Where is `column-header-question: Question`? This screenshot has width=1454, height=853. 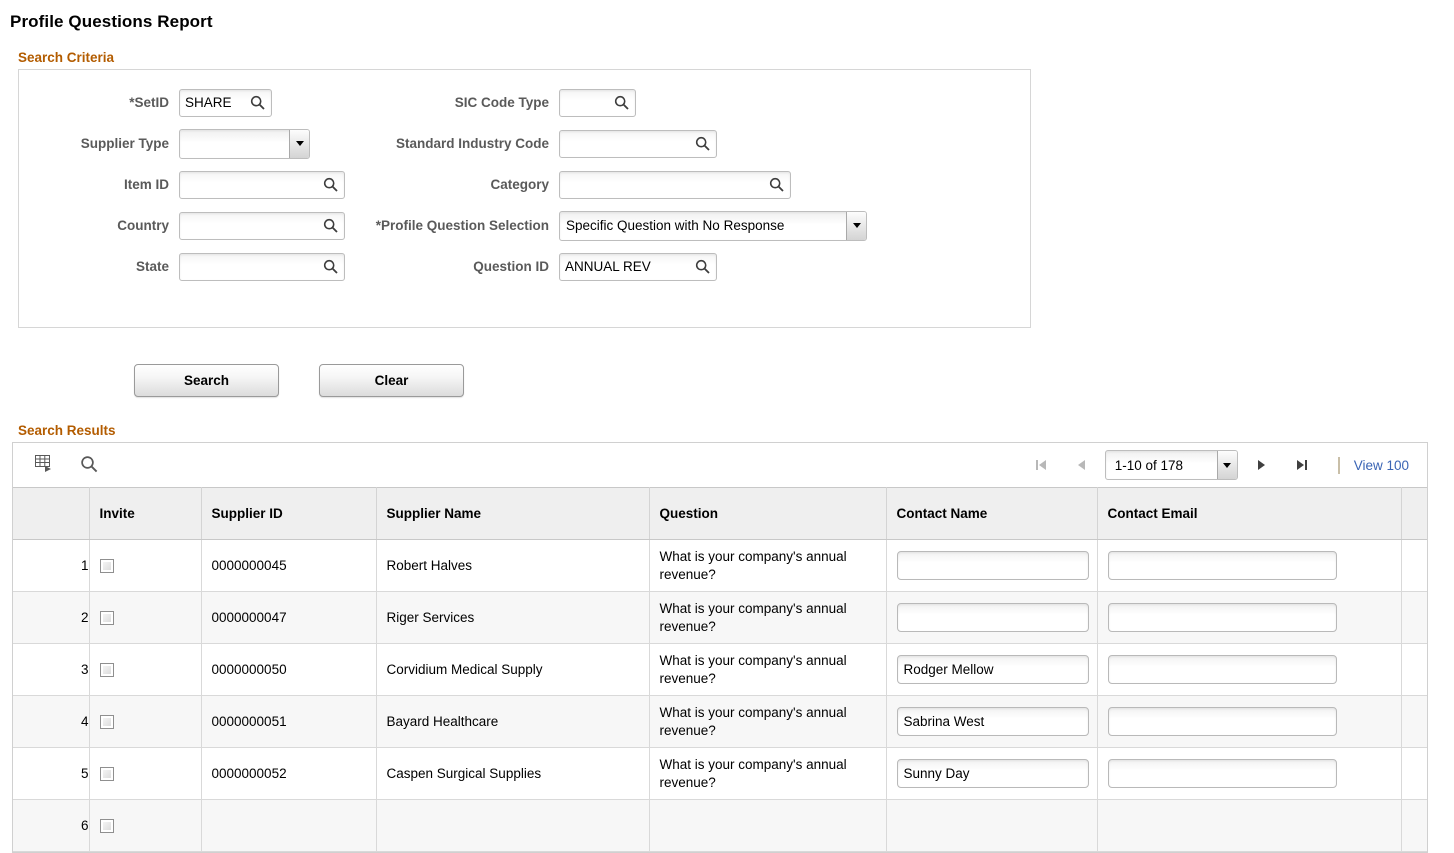
column-header-question: Question is located at coordinates (768, 513).